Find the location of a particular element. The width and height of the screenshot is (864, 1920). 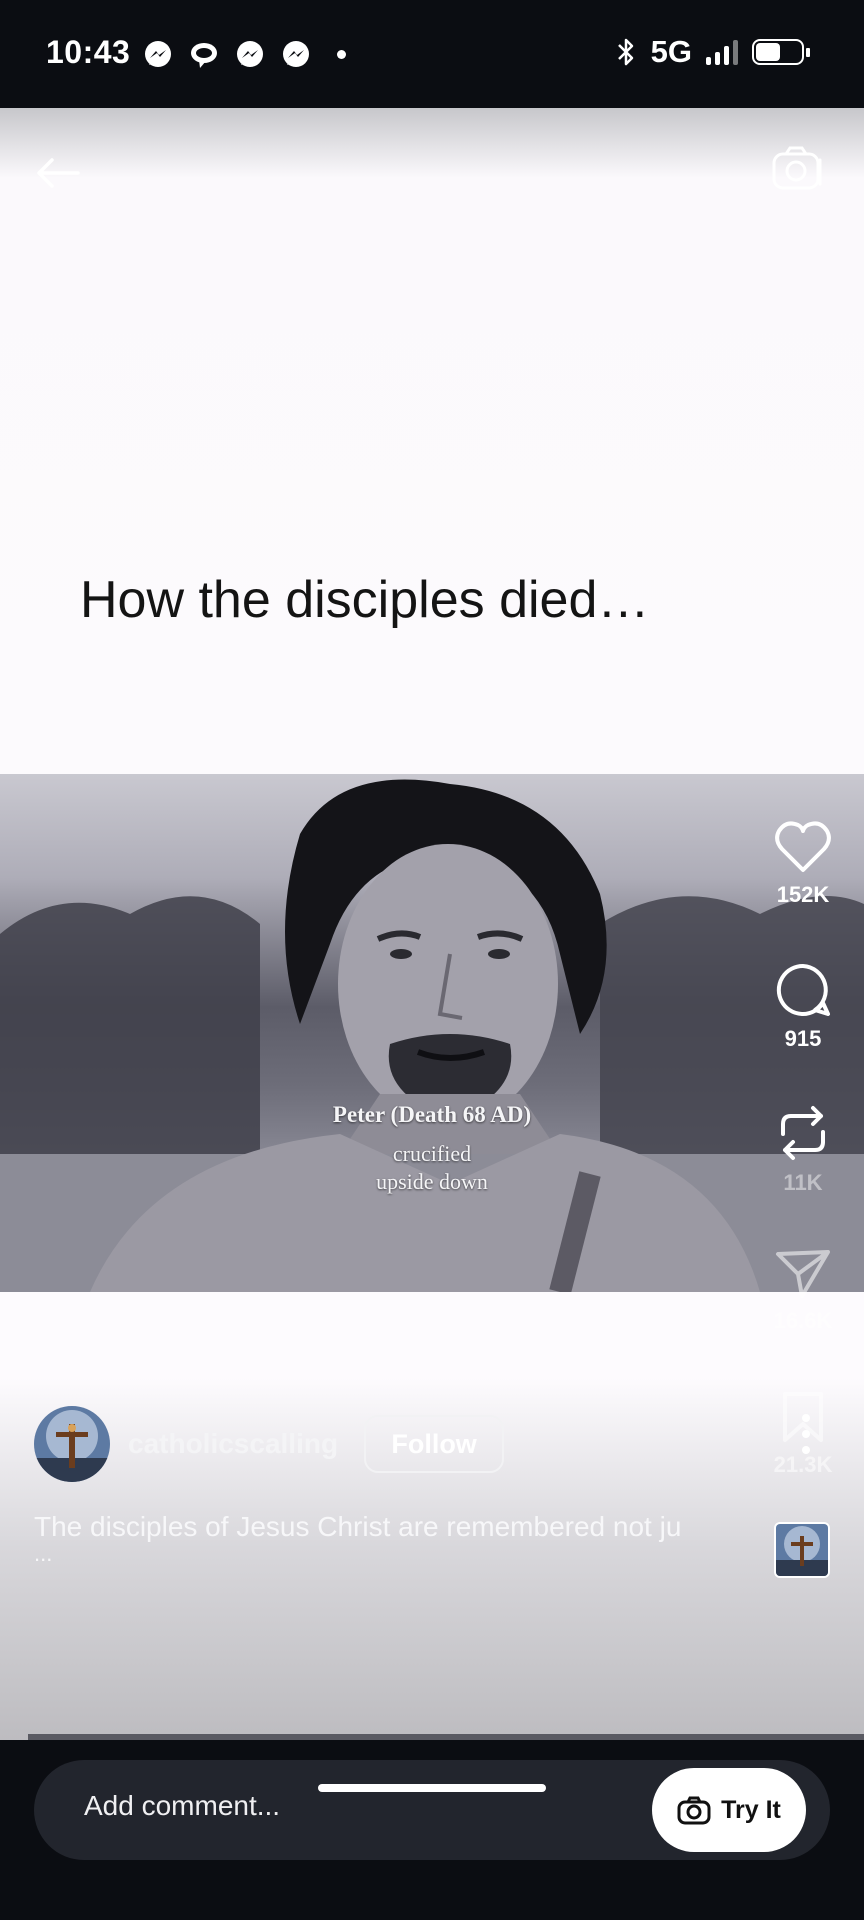

send-icon is located at coordinates (803, 1274).